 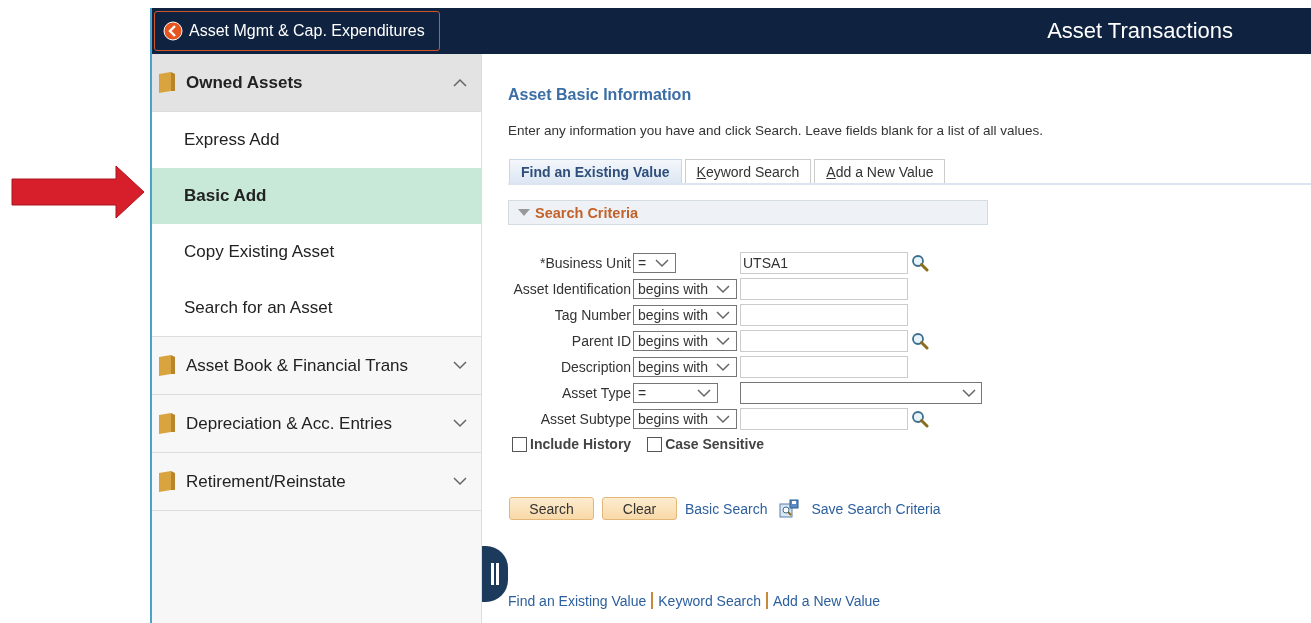 I want to click on menu-group: Owned Assets, so click(x=316, y=83).